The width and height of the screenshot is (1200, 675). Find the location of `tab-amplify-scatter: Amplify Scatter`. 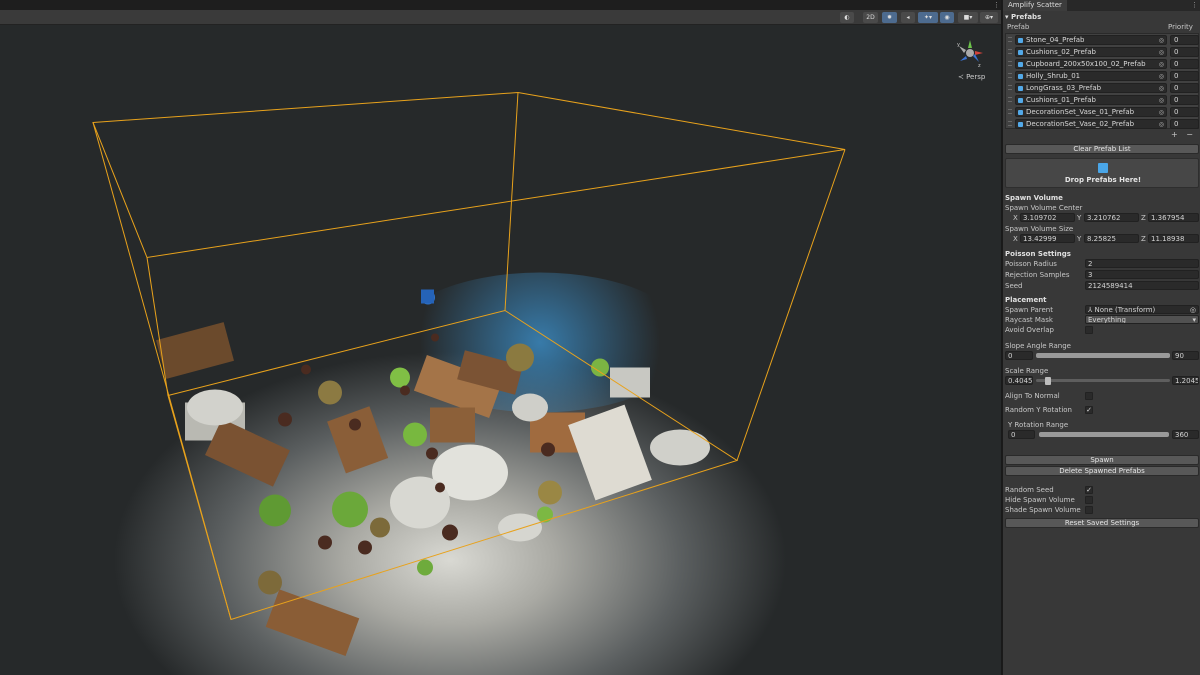

tab-amplify-scatter: Amplify Scatter is located at coordinates (1035, 5).